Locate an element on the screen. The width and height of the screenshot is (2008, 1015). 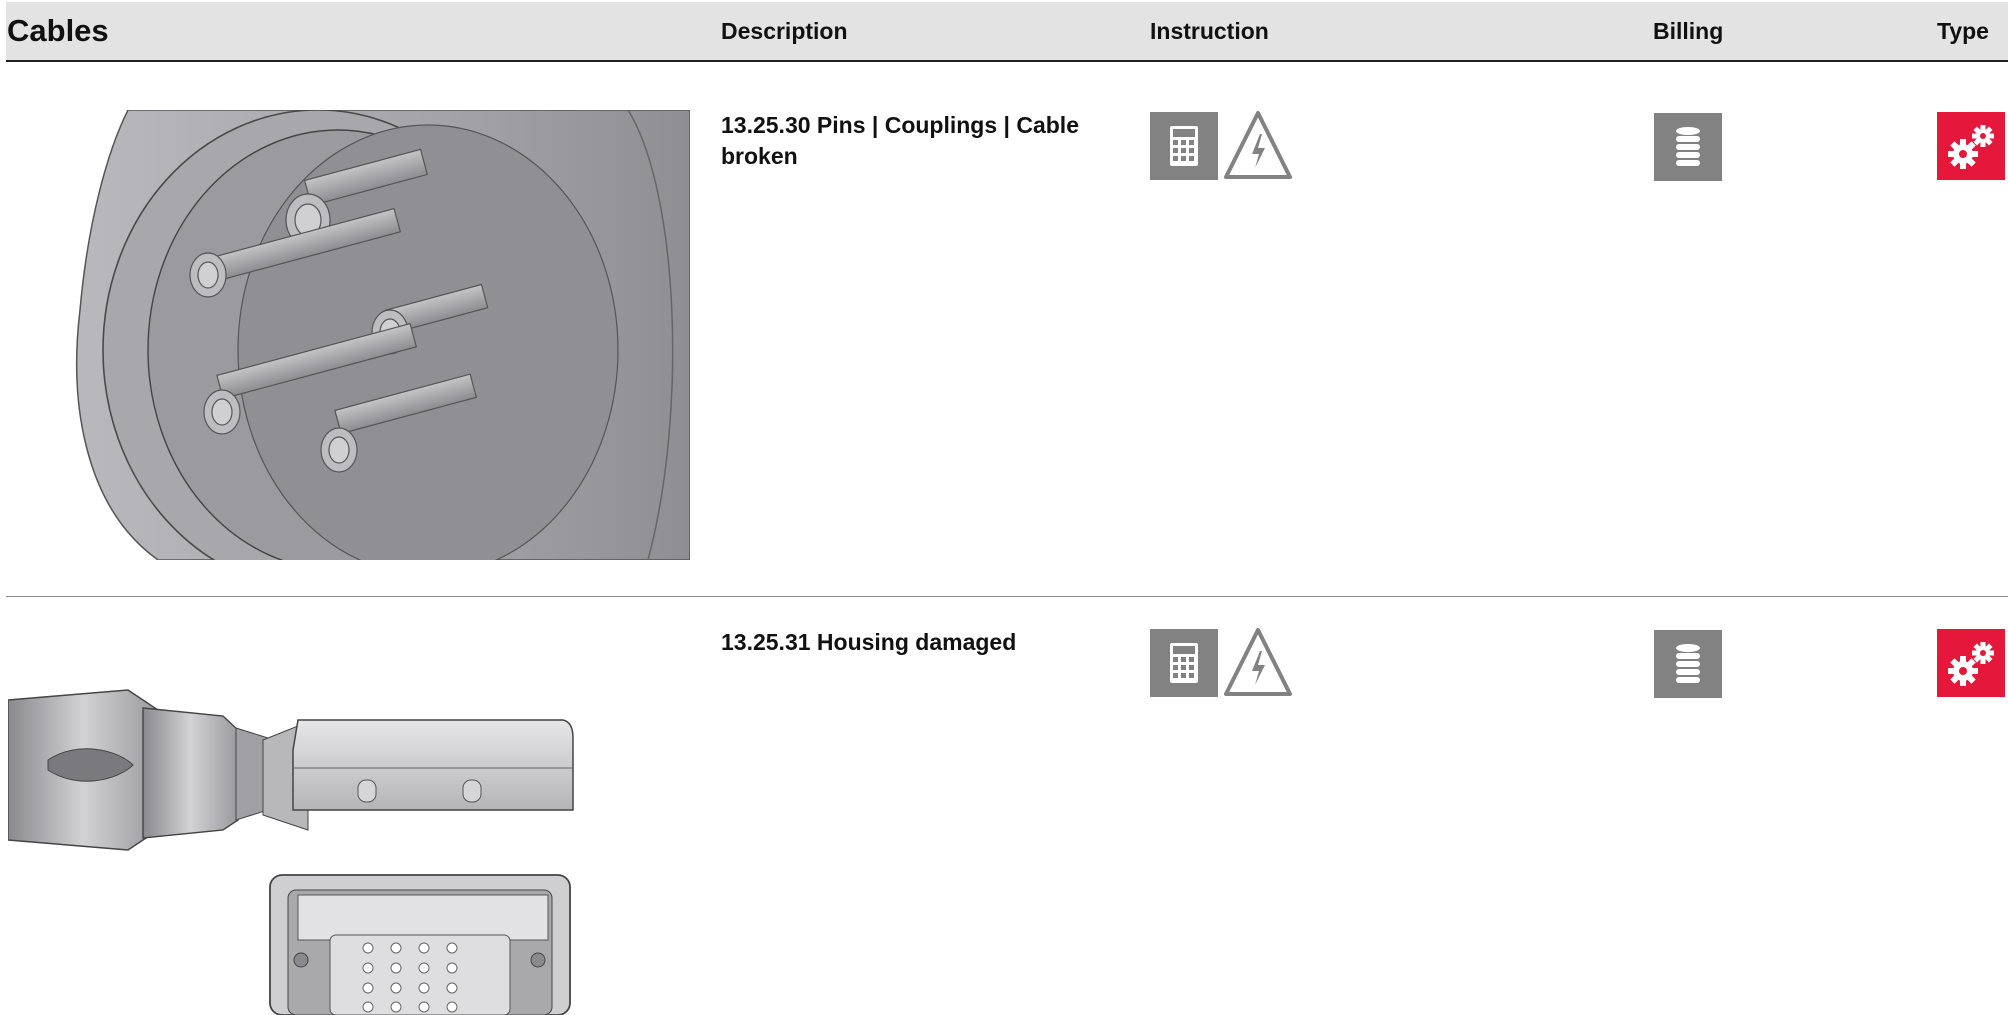
row-divider is located at coordinates (1007, 596).